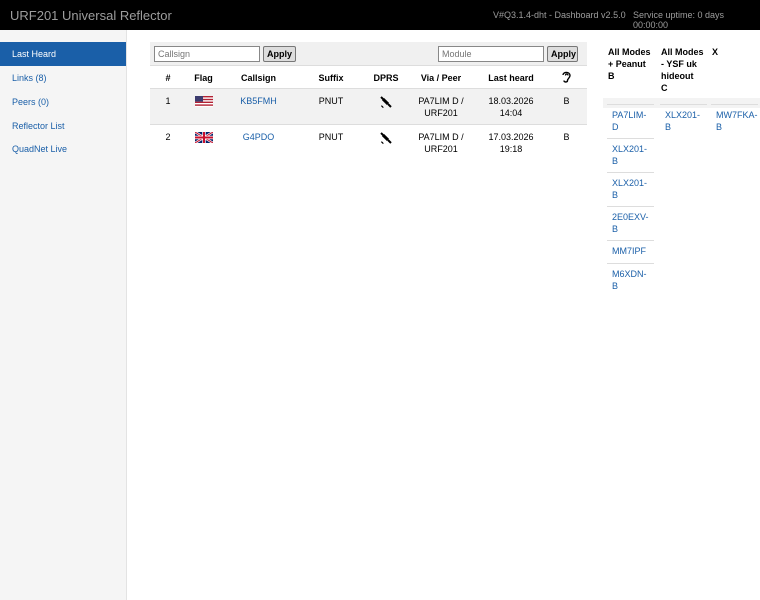 The height and width of the screenshot is (600, 760). Describe the element at coordinates (559, 15) in the screenshot. I see `version-text: V#Q3.1.4-dht - Dashboard v2.5.0` at that location.